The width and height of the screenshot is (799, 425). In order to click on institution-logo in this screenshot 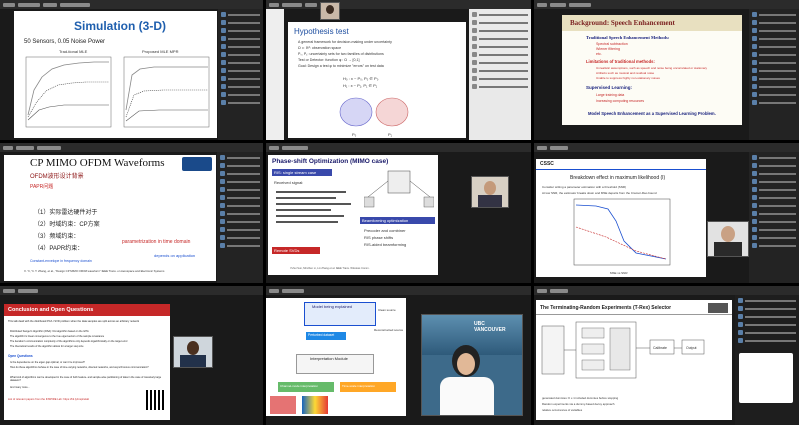, I will do `click(718, 308)`.